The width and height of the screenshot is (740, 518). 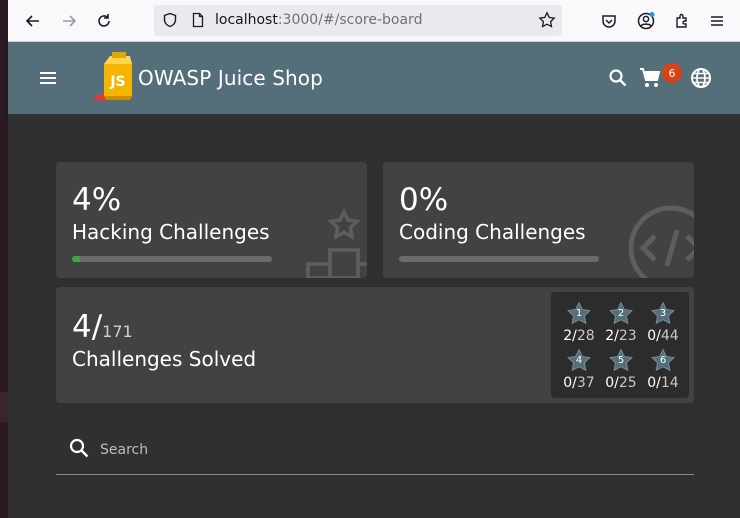 I want to click on reload-icon, so click(x=104, y=21).